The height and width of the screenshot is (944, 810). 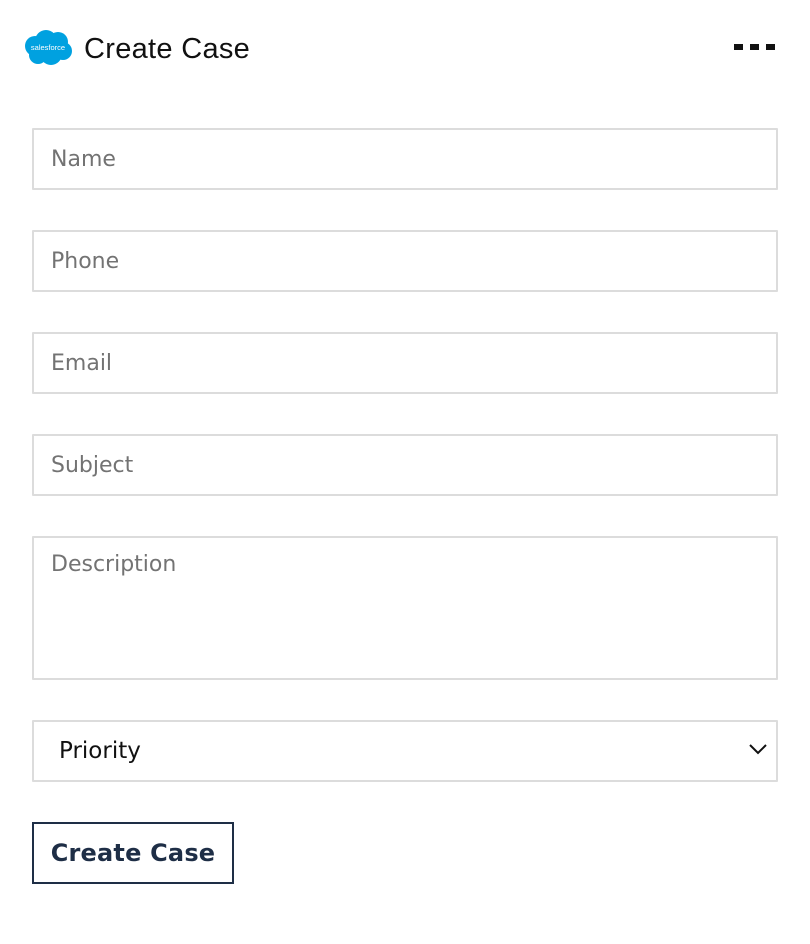 What do you see at coordinates (405, 48) in the screenshot?
I see `header: salesforce Create Case` at bounding box center [405, 48].